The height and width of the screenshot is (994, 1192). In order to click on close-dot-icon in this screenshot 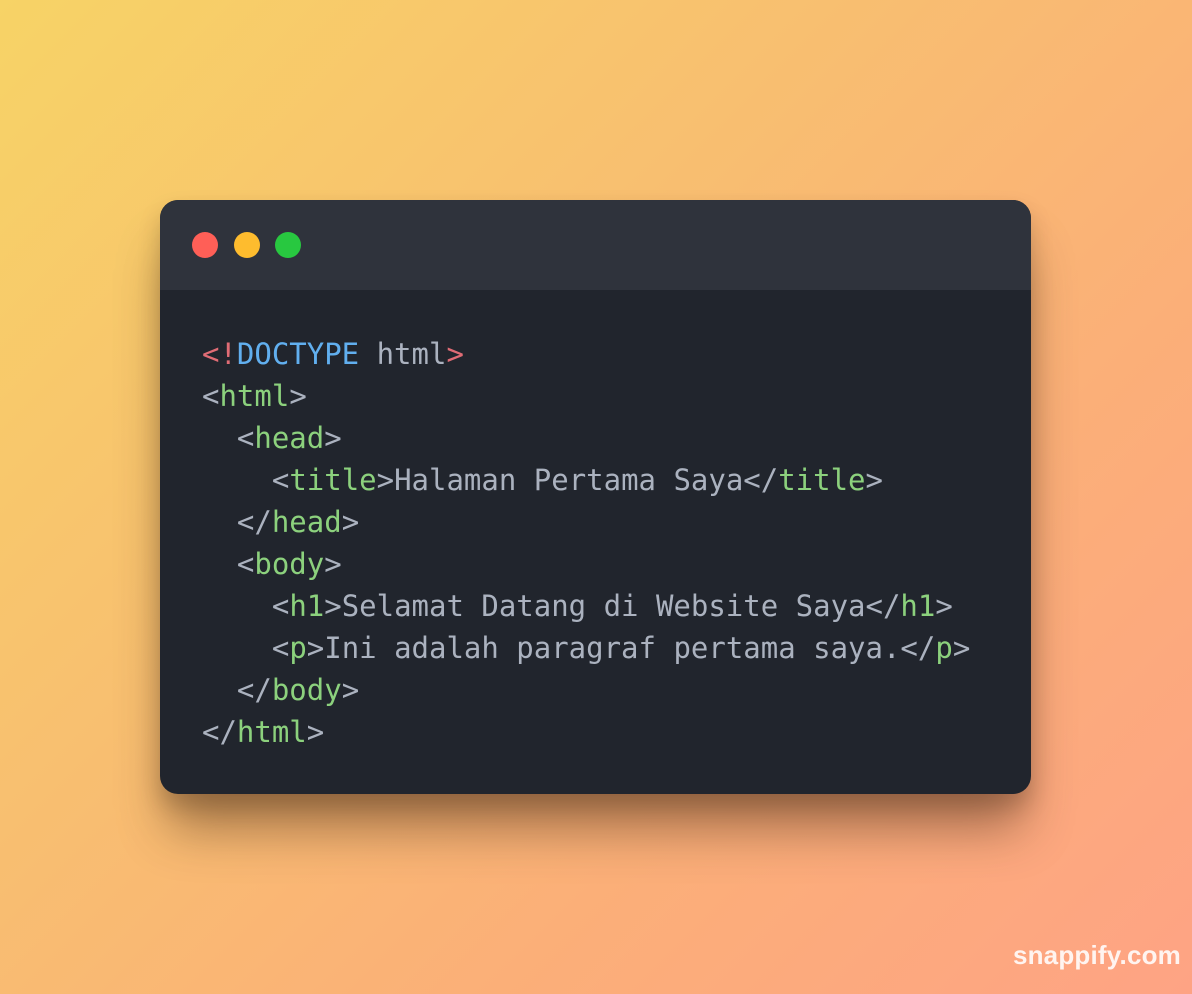, I will do `click(205, 245)`.